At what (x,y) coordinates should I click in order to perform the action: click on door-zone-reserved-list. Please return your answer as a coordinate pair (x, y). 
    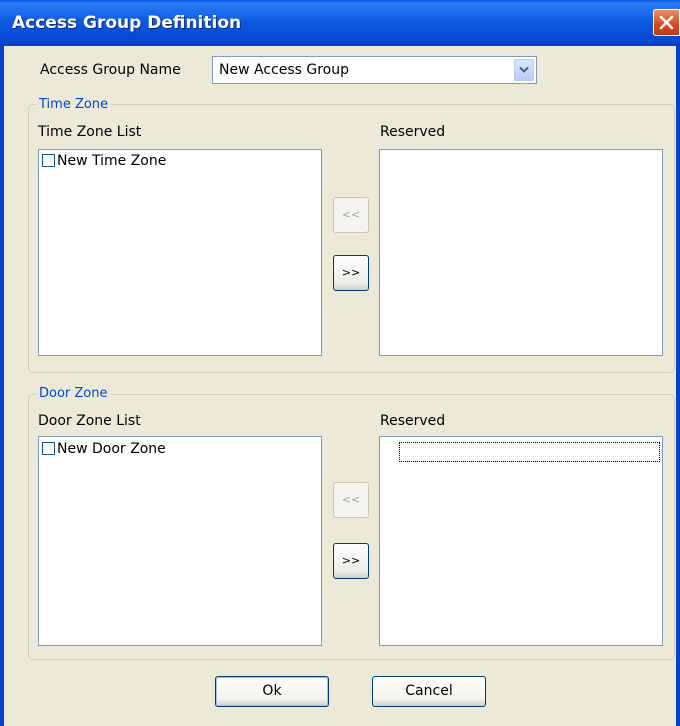
    Looking at the image, I should click on (521, 541).